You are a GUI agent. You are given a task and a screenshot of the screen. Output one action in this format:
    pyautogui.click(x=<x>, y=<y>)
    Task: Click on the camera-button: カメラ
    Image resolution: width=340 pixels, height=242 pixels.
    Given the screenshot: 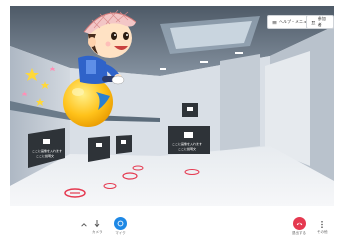 What is the action you would take?
    pyautogui.click(x=97, y=227)
    